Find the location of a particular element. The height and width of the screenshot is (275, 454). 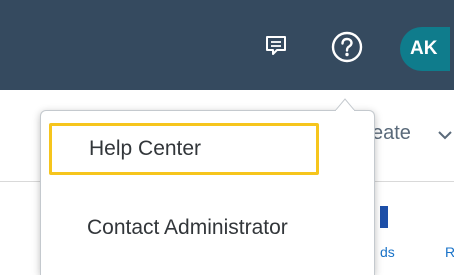

help-icon is located at coordinates (347, 49).